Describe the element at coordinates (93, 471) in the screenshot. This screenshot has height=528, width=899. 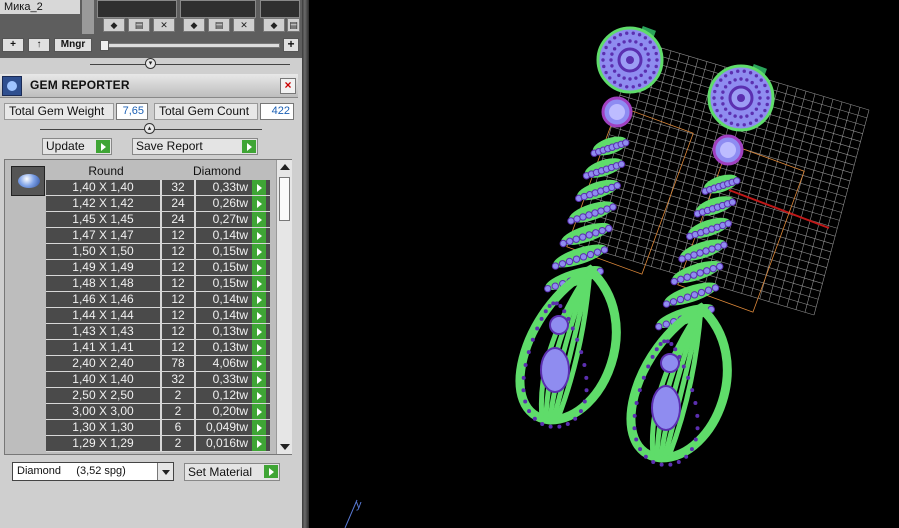
I see `material-dropdown: Diamond (3,52 spg)` at that location.